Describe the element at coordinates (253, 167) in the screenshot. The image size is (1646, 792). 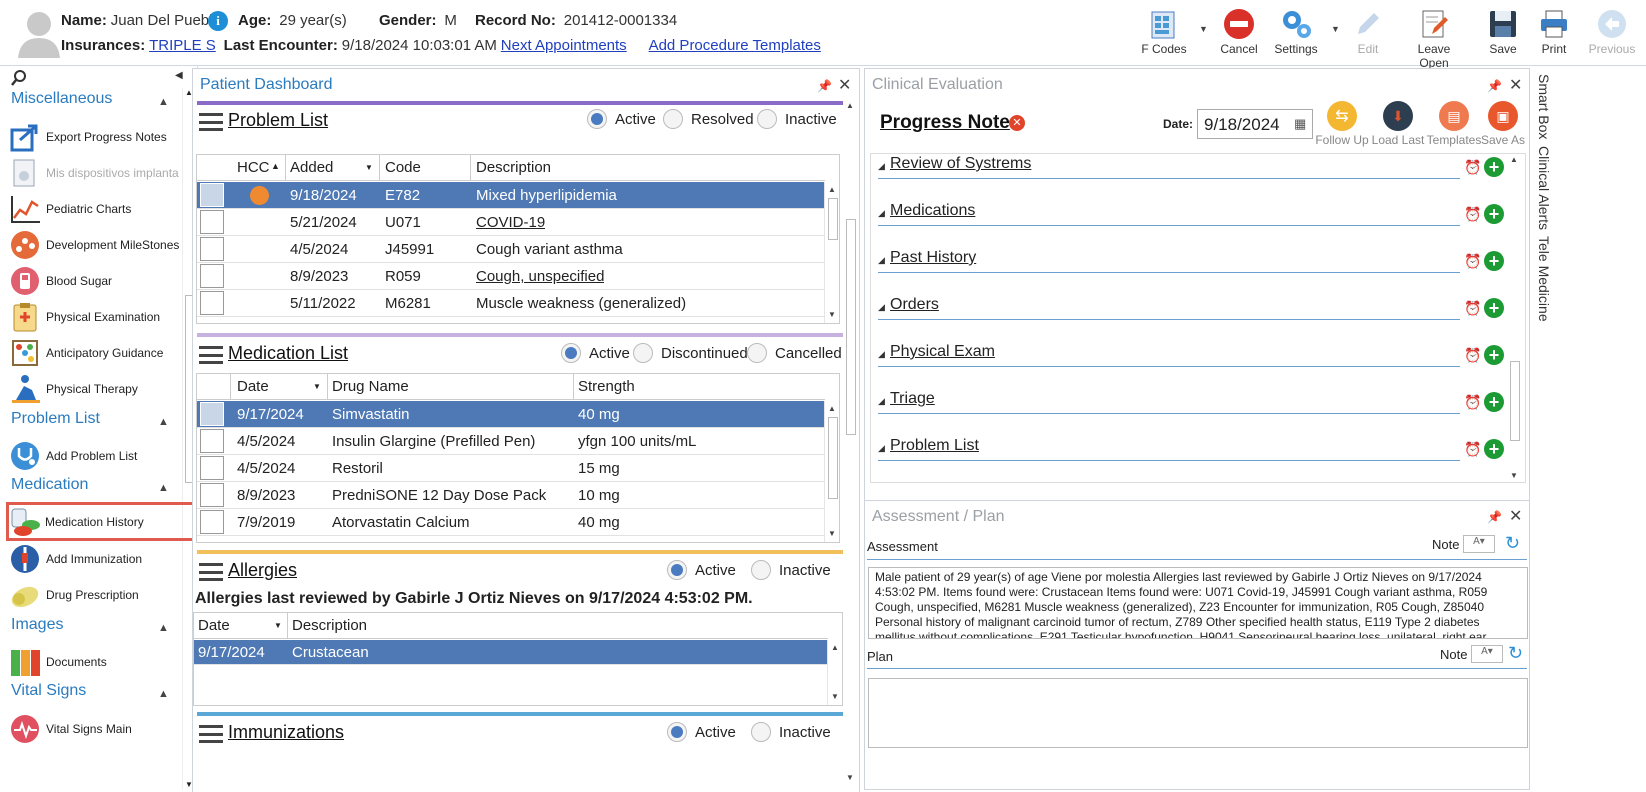
I see `column-header-hcc: HCC` at that location.